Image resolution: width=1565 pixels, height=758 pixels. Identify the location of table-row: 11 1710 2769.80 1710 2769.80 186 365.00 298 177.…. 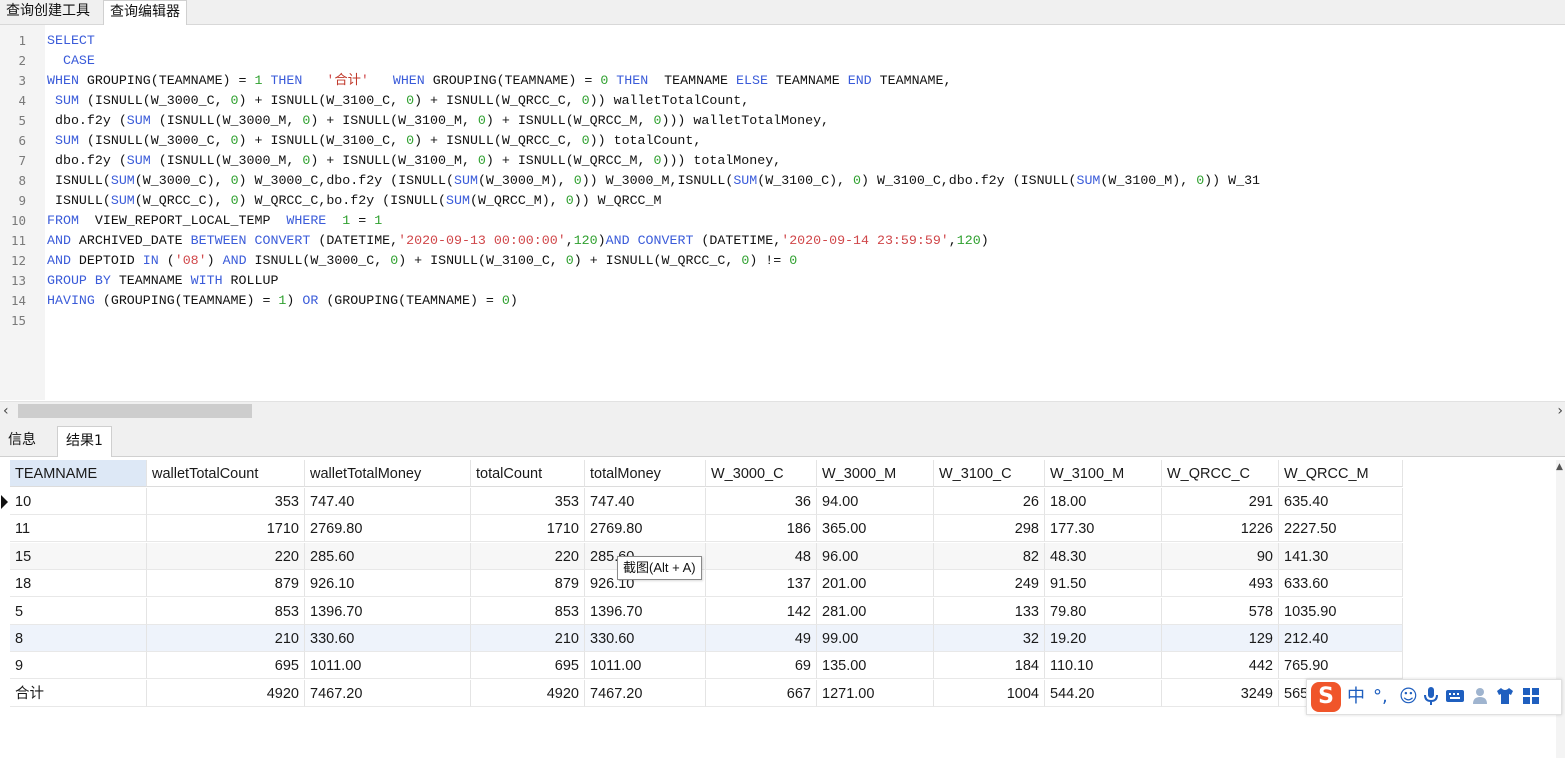
(701, 529).